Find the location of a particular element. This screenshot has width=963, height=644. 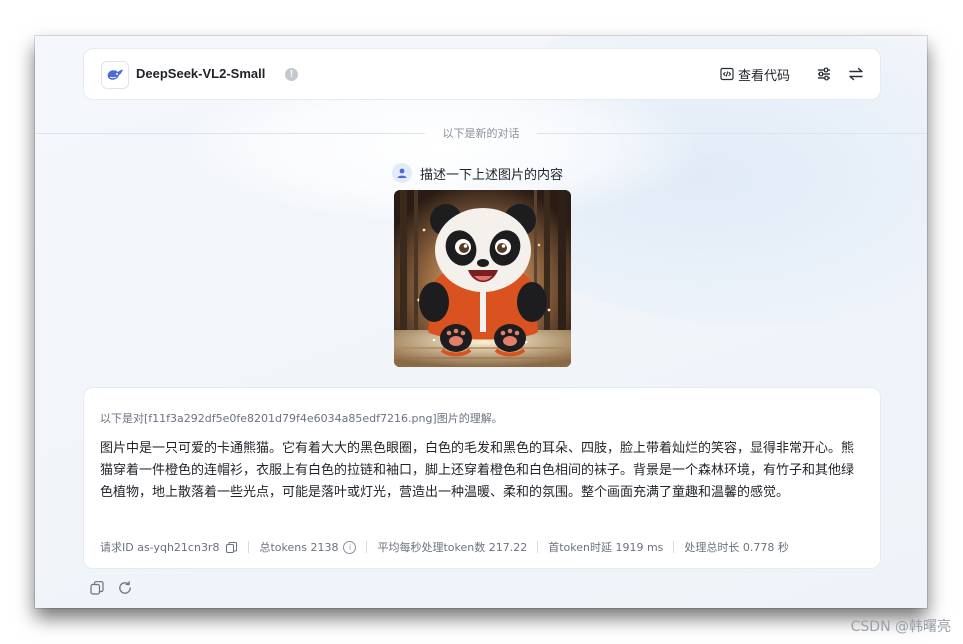

model-header: DeepSeek-VL2-Small ! 查看代码 is located at coordinates (482, 74).